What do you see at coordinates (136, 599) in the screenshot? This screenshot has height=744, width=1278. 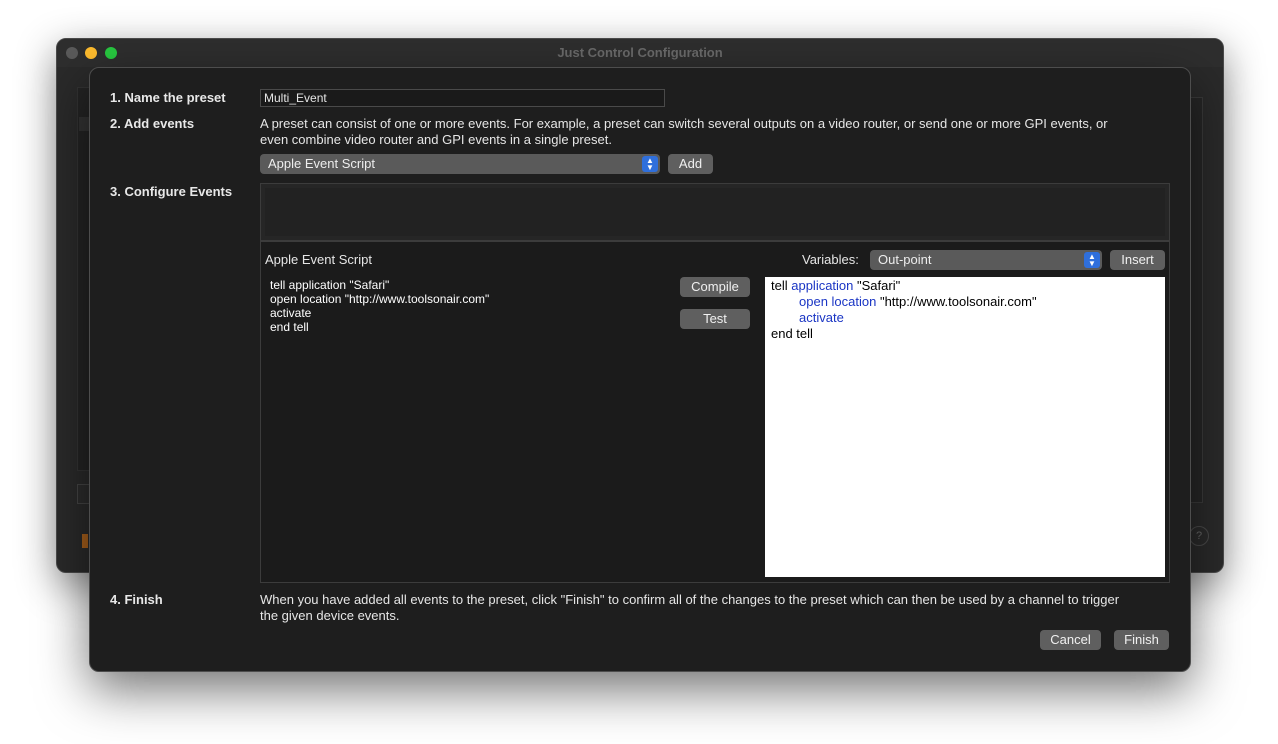 I see `step4-label: 4. Finish` at bounding box center [136, 599].